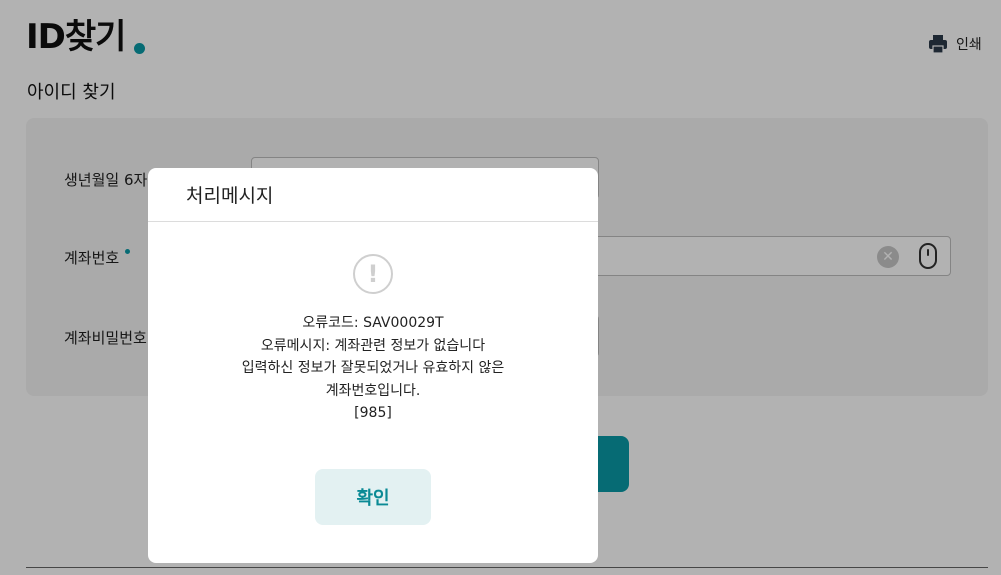  Describe the element at coordinates (373, 195) in the screenshot. I see `modal-header: 처리메시지` at that location.